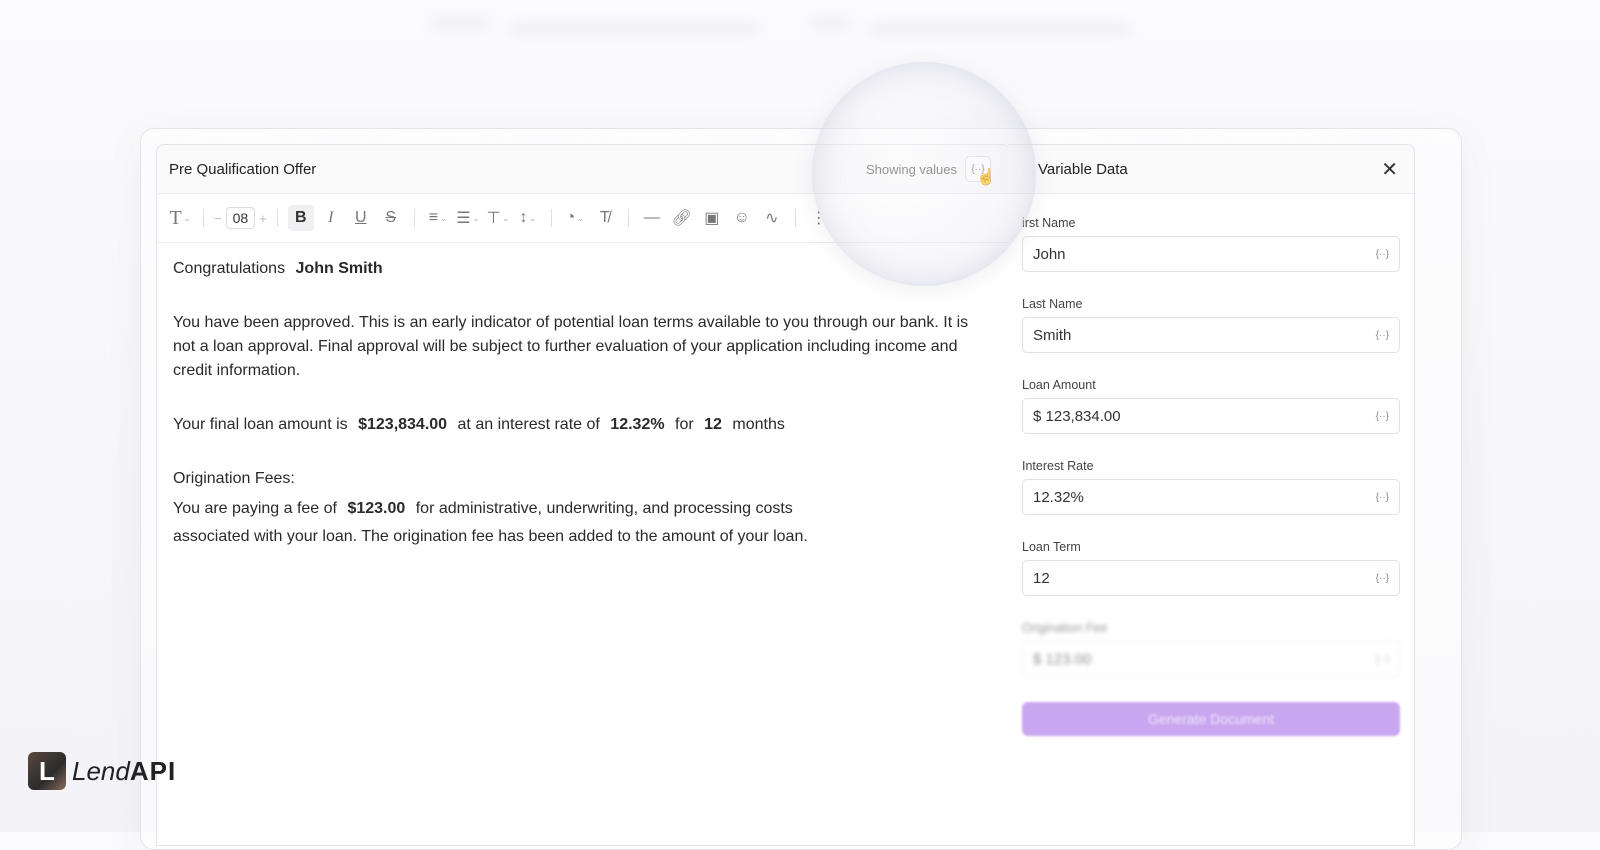 The height and width of the screenshot is (850, 1600). Describe the element at coordinates (712, 218) in the screenshot. I see `image-icon: ▣` at that location.